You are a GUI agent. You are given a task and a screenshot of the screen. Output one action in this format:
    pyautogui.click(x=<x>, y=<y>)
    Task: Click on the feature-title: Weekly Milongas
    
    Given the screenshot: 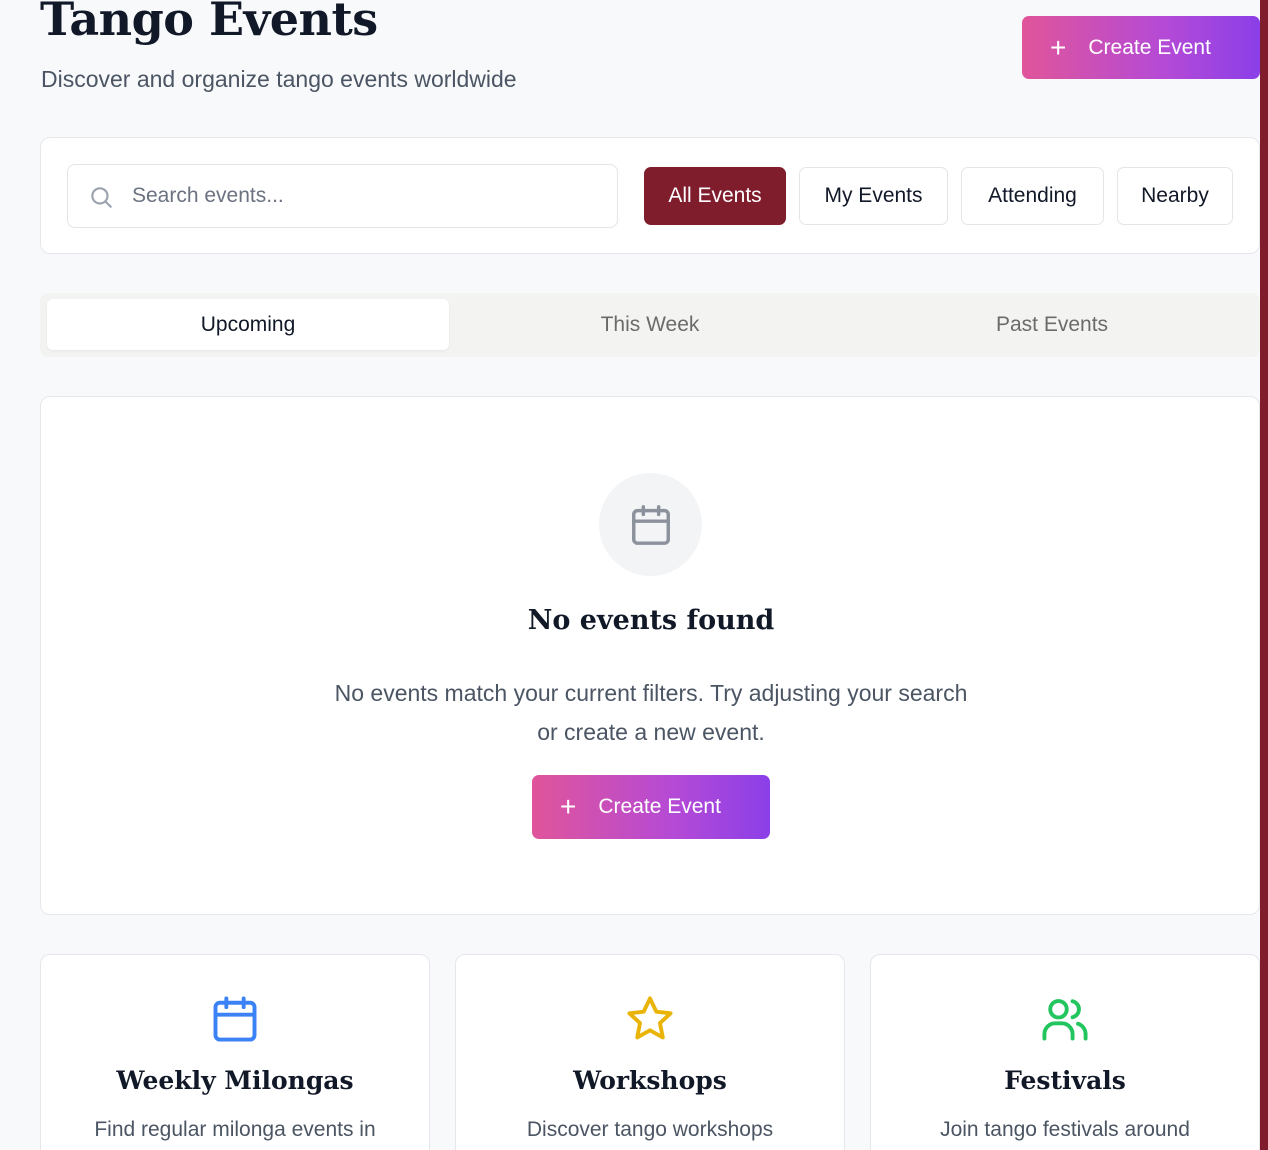 What is the action you would take?
    pyautogui.click(x=235, y=1080)
    